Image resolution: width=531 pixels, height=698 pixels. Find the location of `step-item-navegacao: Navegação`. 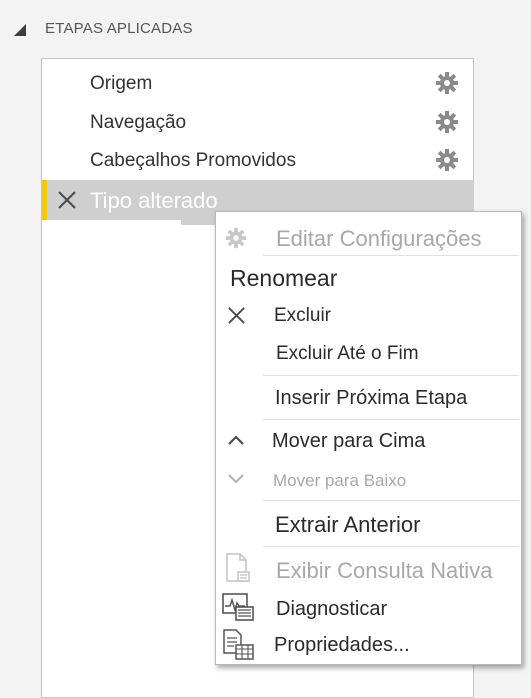

step-item-navegacao: Navegação is located at coordinates (258, 122).